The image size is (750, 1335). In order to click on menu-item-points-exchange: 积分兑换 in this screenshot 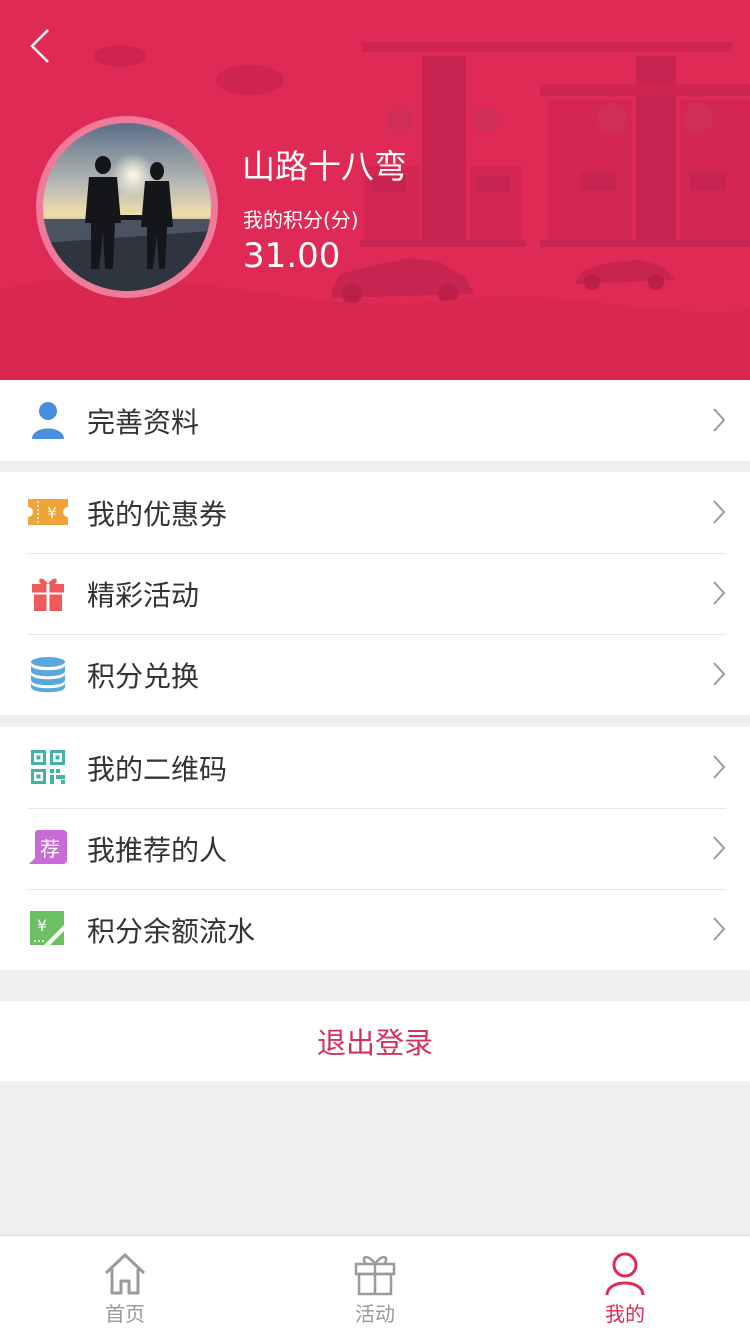, I will do `click(375, 674)`.